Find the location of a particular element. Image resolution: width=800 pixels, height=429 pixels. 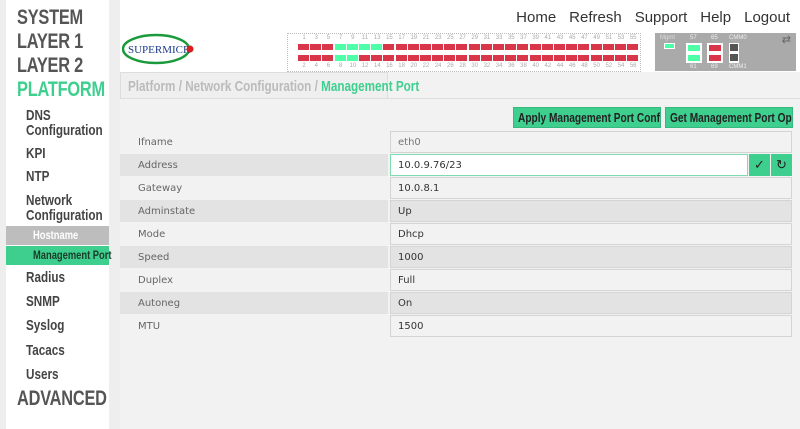

nav-radius: Radius is located at coordinates (45, 277).